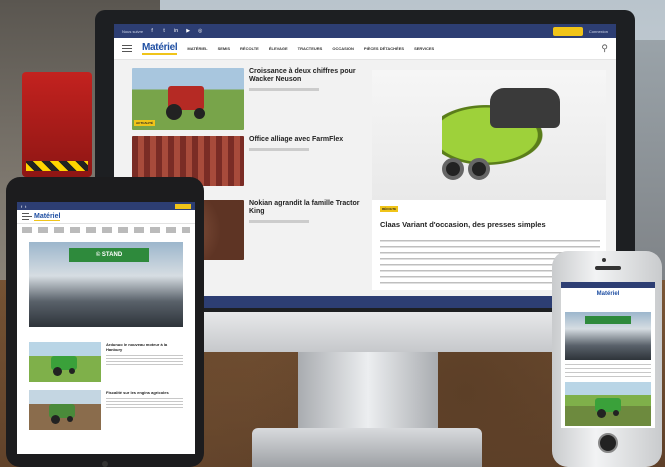 Image resolution: width=665 pixels, height=467 pixels. Describe the element at coordinates (305, 140) in the screenshot. I see `article-title: Office alliage avec FarmFlex` at that location.